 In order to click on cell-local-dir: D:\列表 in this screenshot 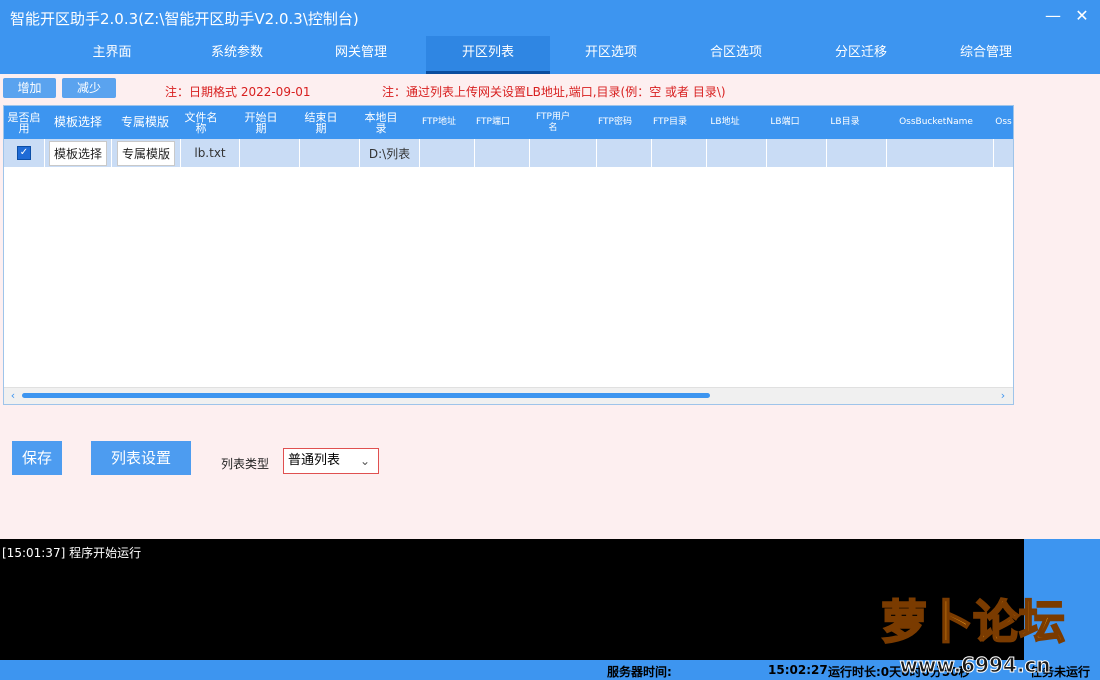, I will do `click(390, 153)`.